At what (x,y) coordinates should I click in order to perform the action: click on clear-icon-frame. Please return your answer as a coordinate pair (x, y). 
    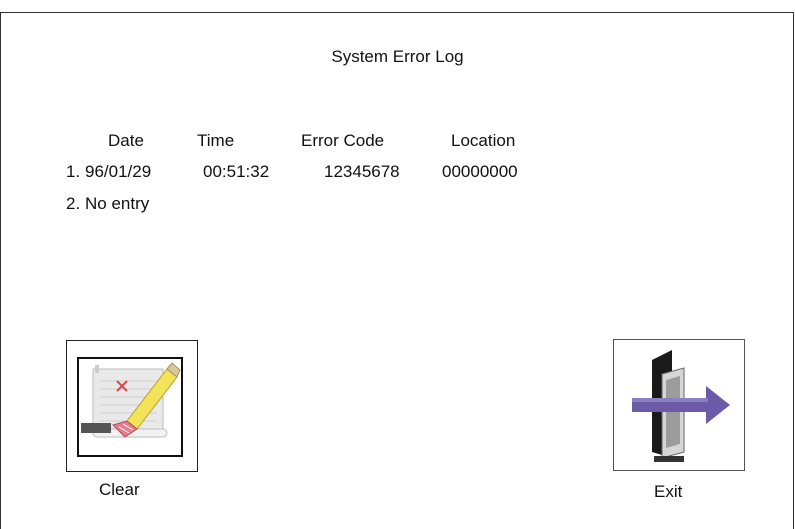
    Looking at the image, I should click on (130, 407).